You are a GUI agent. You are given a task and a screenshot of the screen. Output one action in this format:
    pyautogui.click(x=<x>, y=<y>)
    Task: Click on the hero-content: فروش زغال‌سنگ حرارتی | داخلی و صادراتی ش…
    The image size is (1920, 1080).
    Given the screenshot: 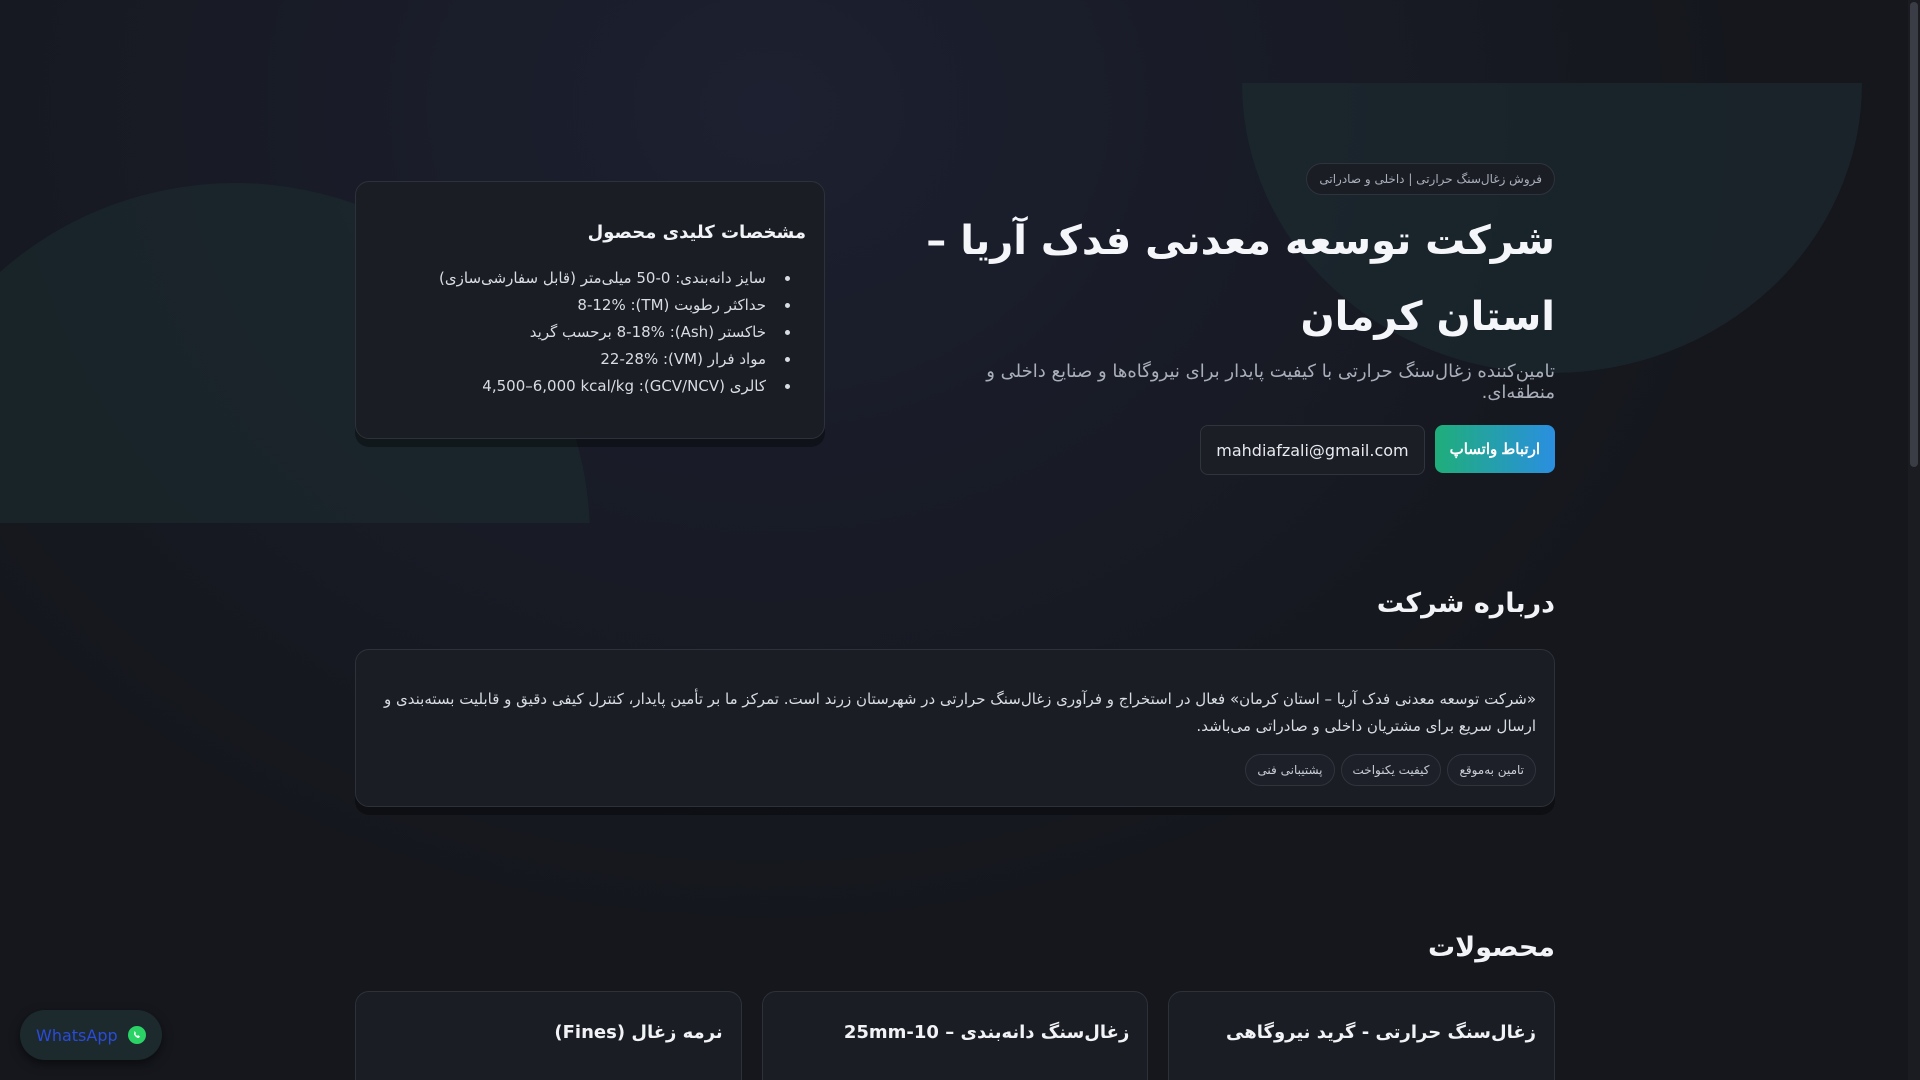 What is the action you would take?
    pyautogui.click(x=1235, y=319)
    